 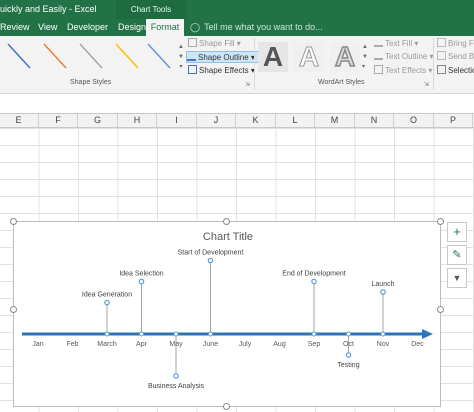 I want to click on shape-fill-label: Shape Fill, so click(x=217, y=43).